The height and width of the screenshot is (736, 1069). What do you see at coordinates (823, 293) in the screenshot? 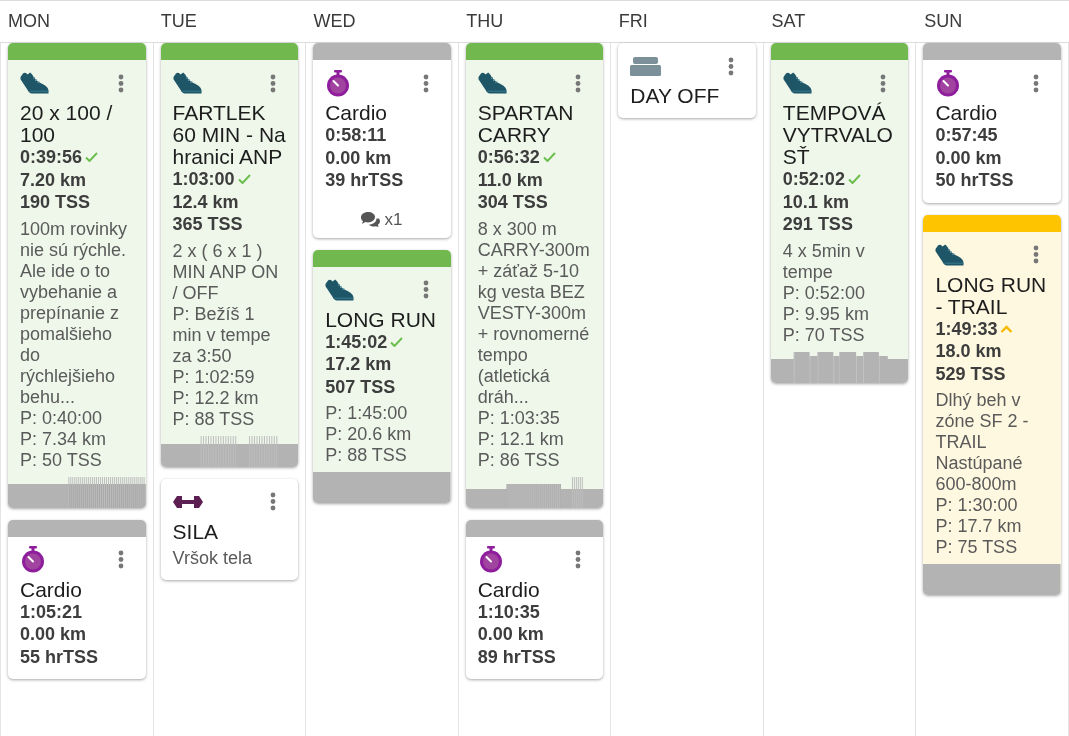
I see `planned-value: P: 0:52:00` at bounding box center [823, 293].